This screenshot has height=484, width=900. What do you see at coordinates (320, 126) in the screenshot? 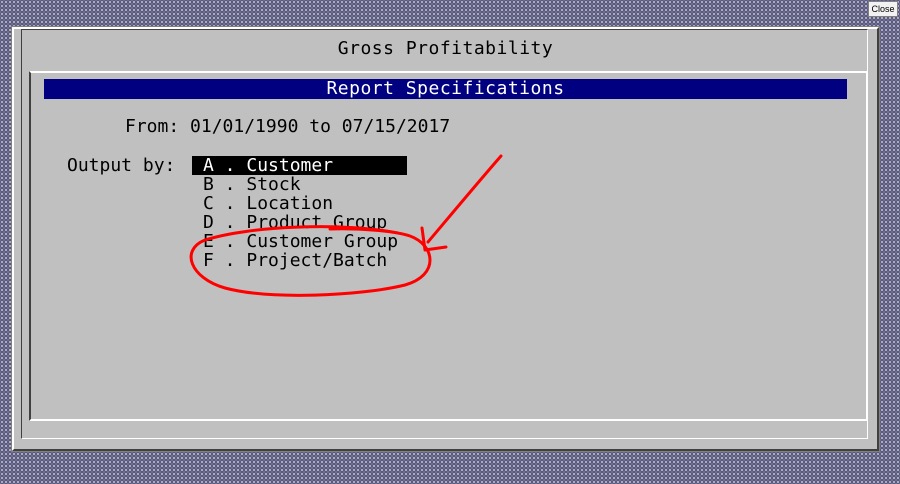
I see `to-label: to` at bounding box center [320, 126].